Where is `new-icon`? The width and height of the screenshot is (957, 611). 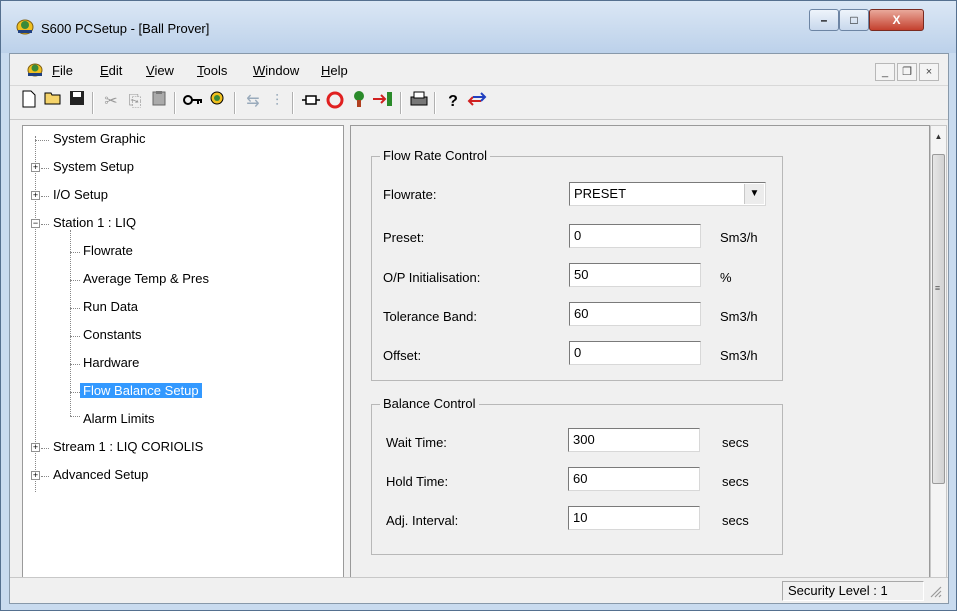
new-icon is located at coordinates (29, 102).